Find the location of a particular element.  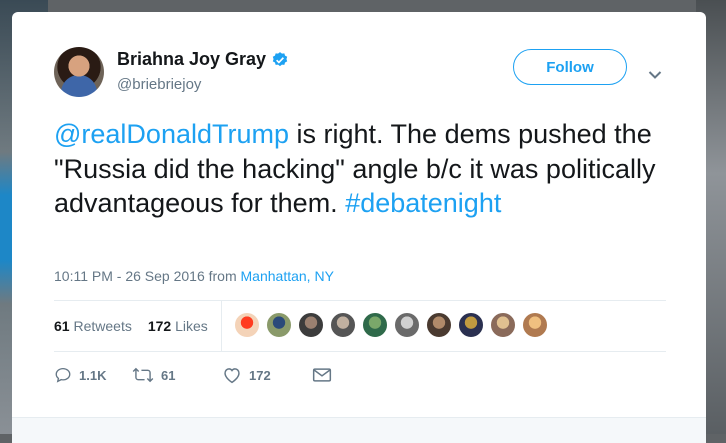

message-action is located at coordinates (325, 375).